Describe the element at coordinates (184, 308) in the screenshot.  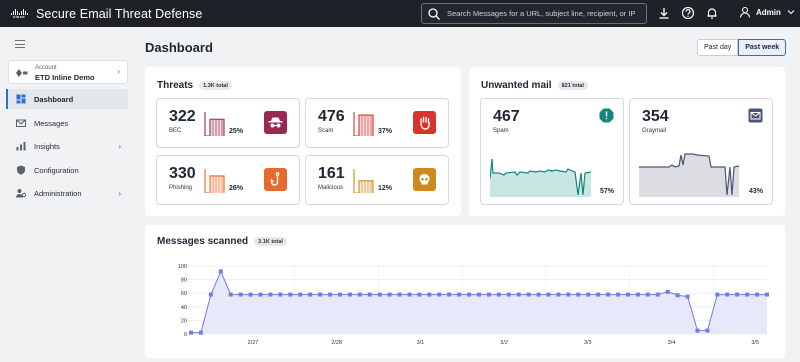
I see `y-tick-label: 40` at that location.